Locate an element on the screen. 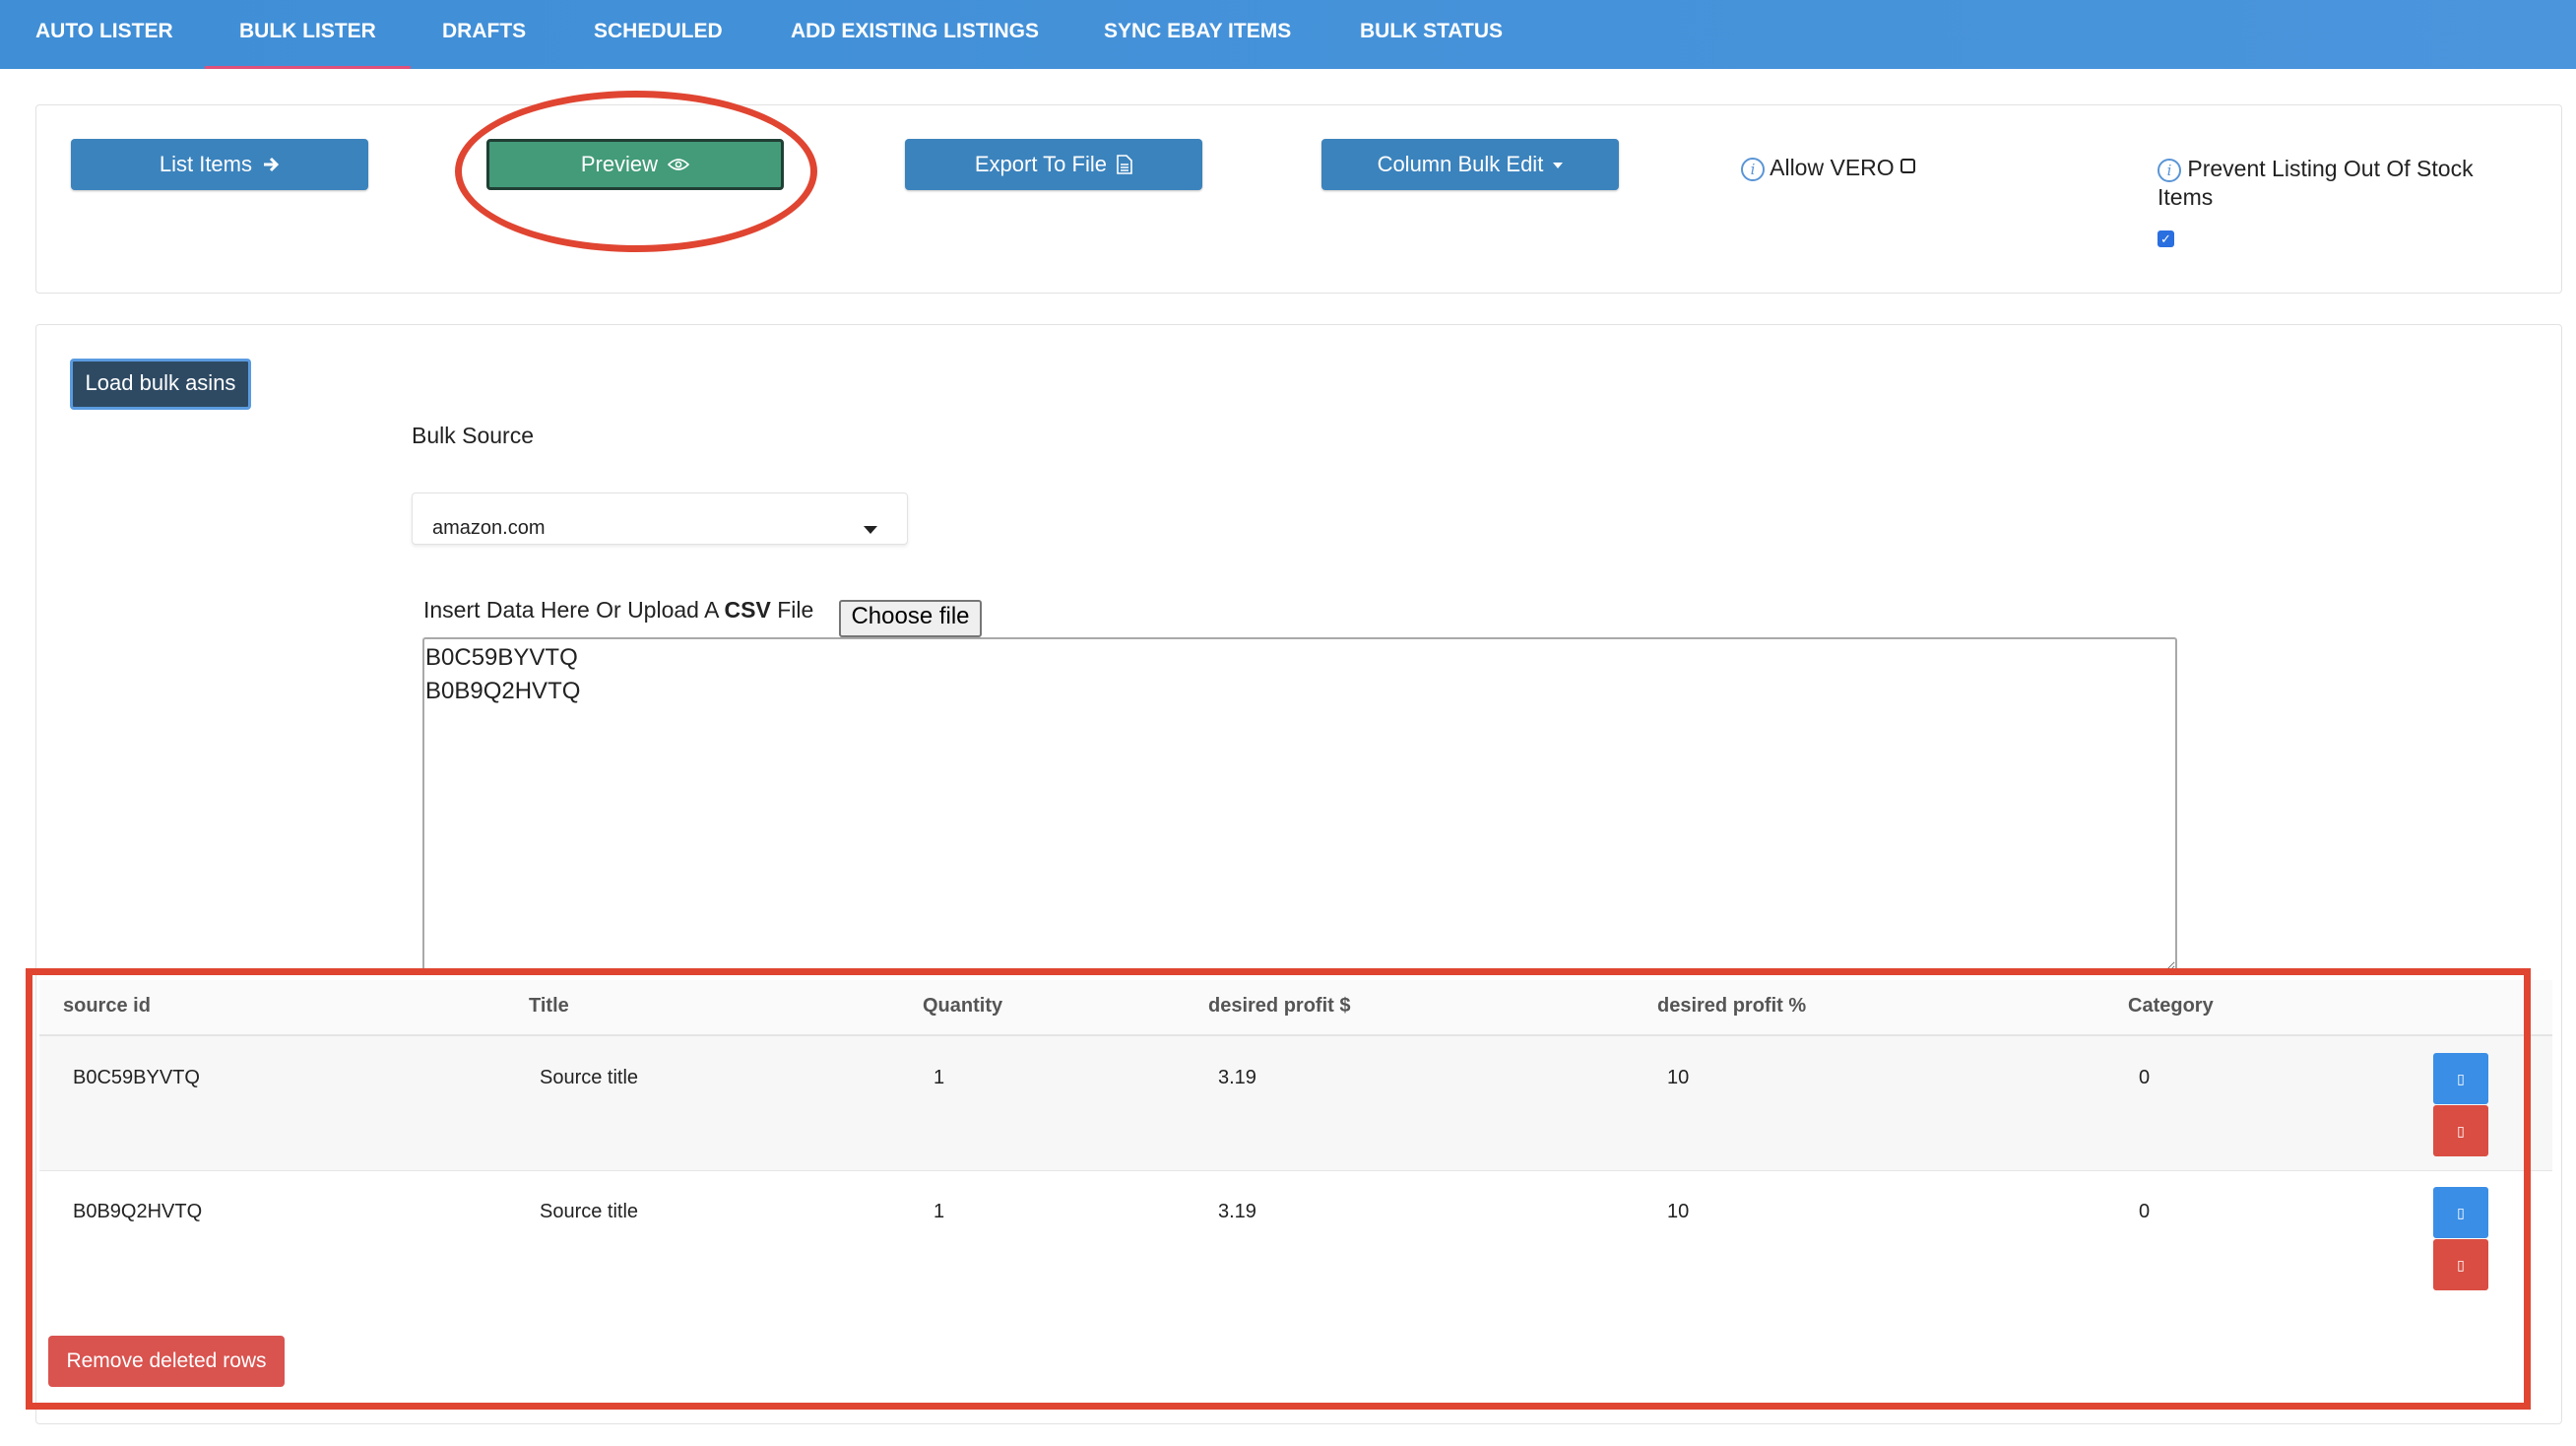  allow-vero-label: Allow VERO is located at coordinates (1832, 167).